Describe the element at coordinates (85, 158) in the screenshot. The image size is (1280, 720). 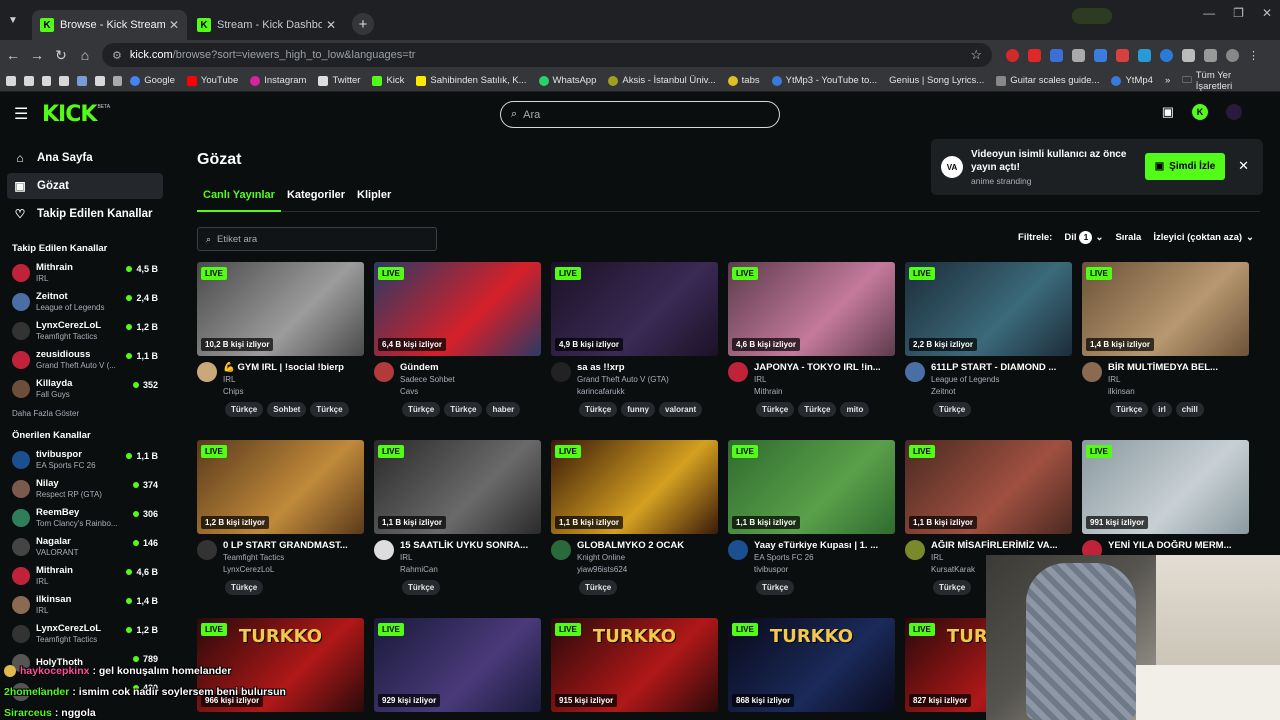
I see `sidebar-item-home: ⌂ Ana Sayfa` at that location.